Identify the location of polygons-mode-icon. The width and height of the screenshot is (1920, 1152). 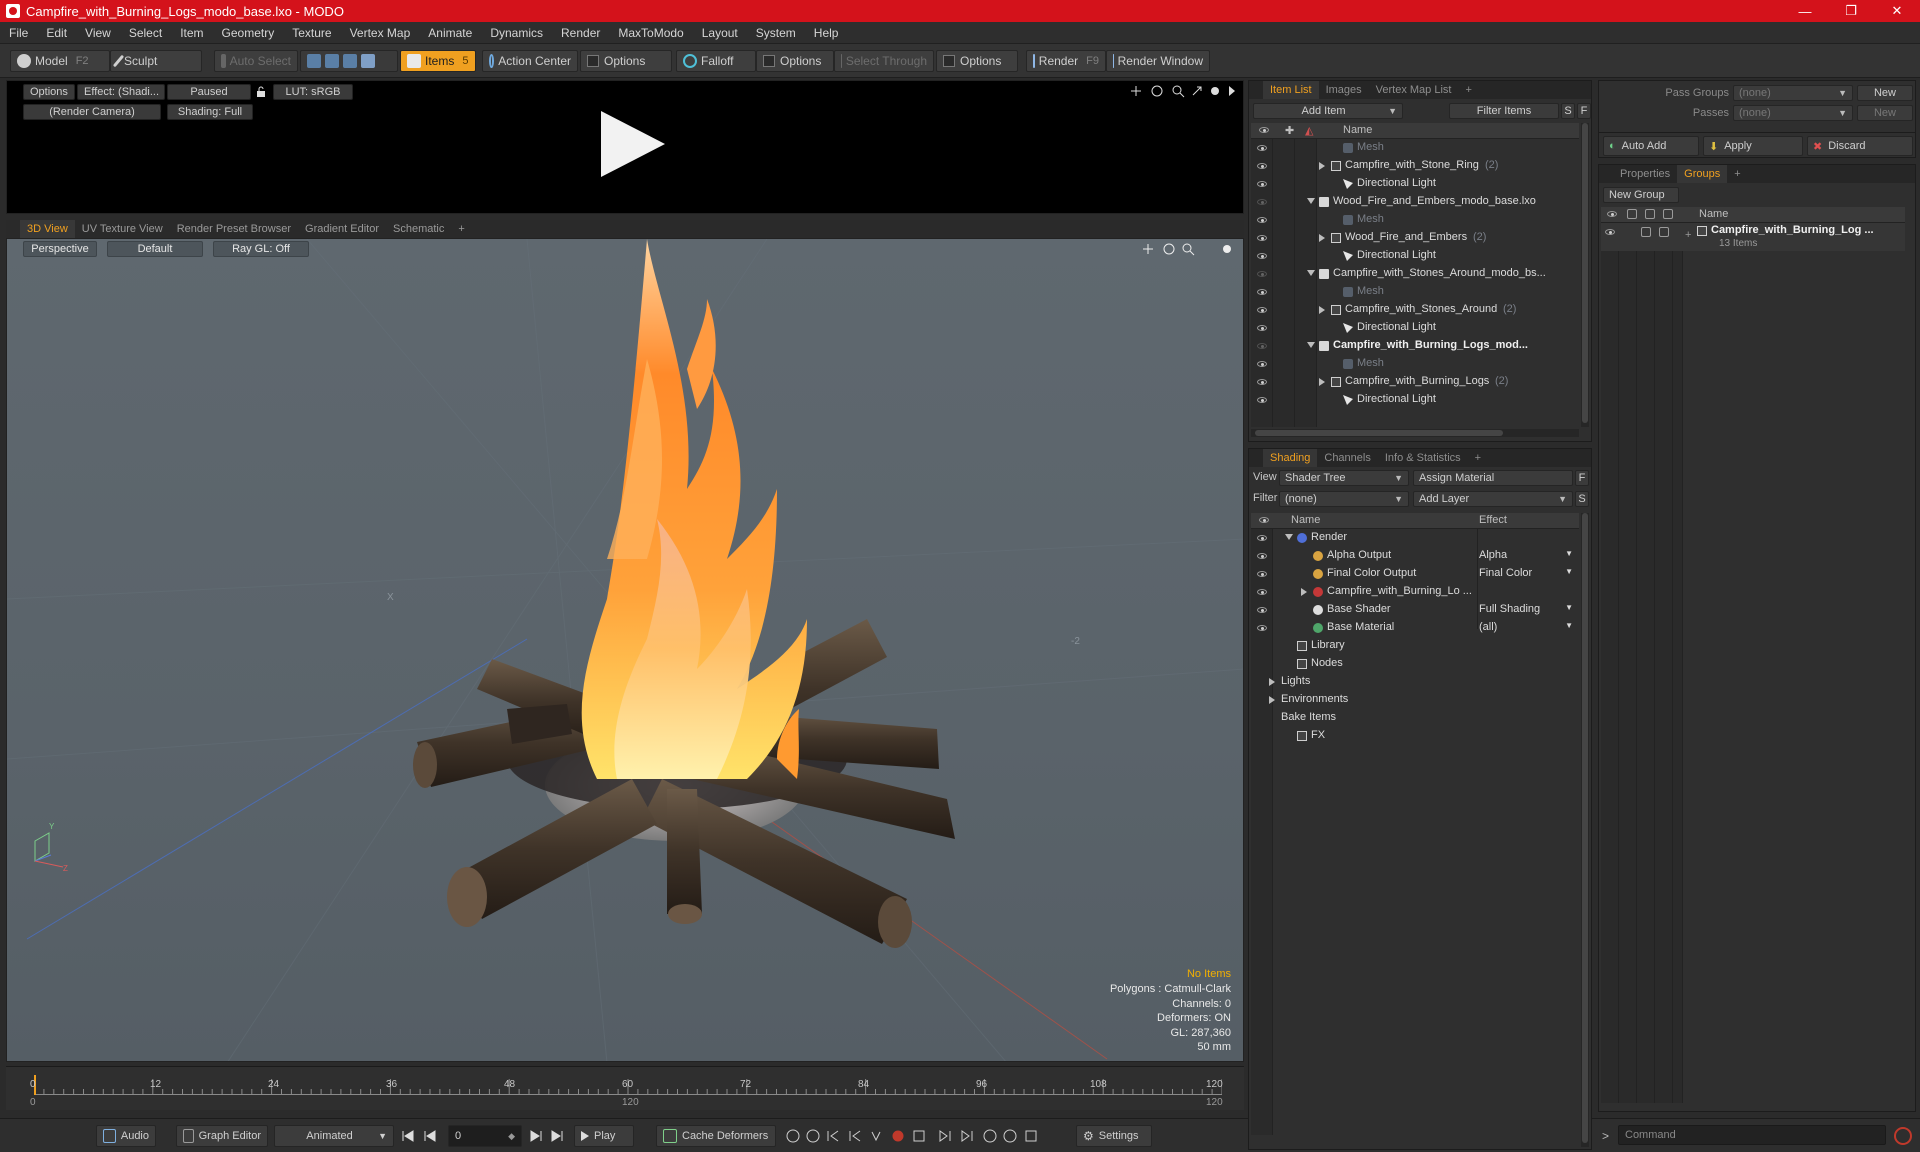
(350, 61).